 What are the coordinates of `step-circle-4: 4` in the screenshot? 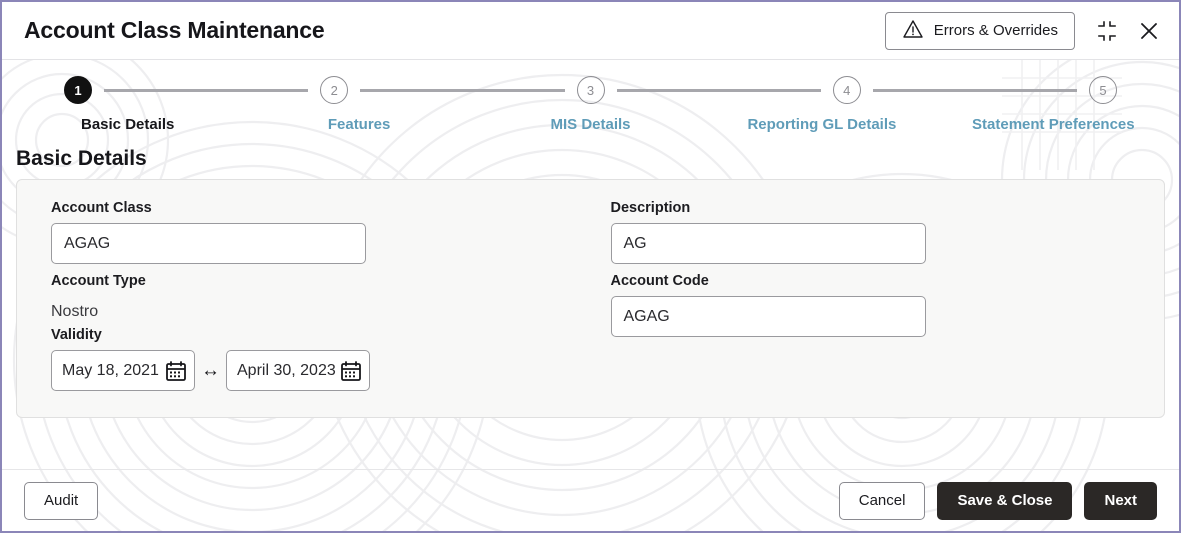 It's located at (846, 90).